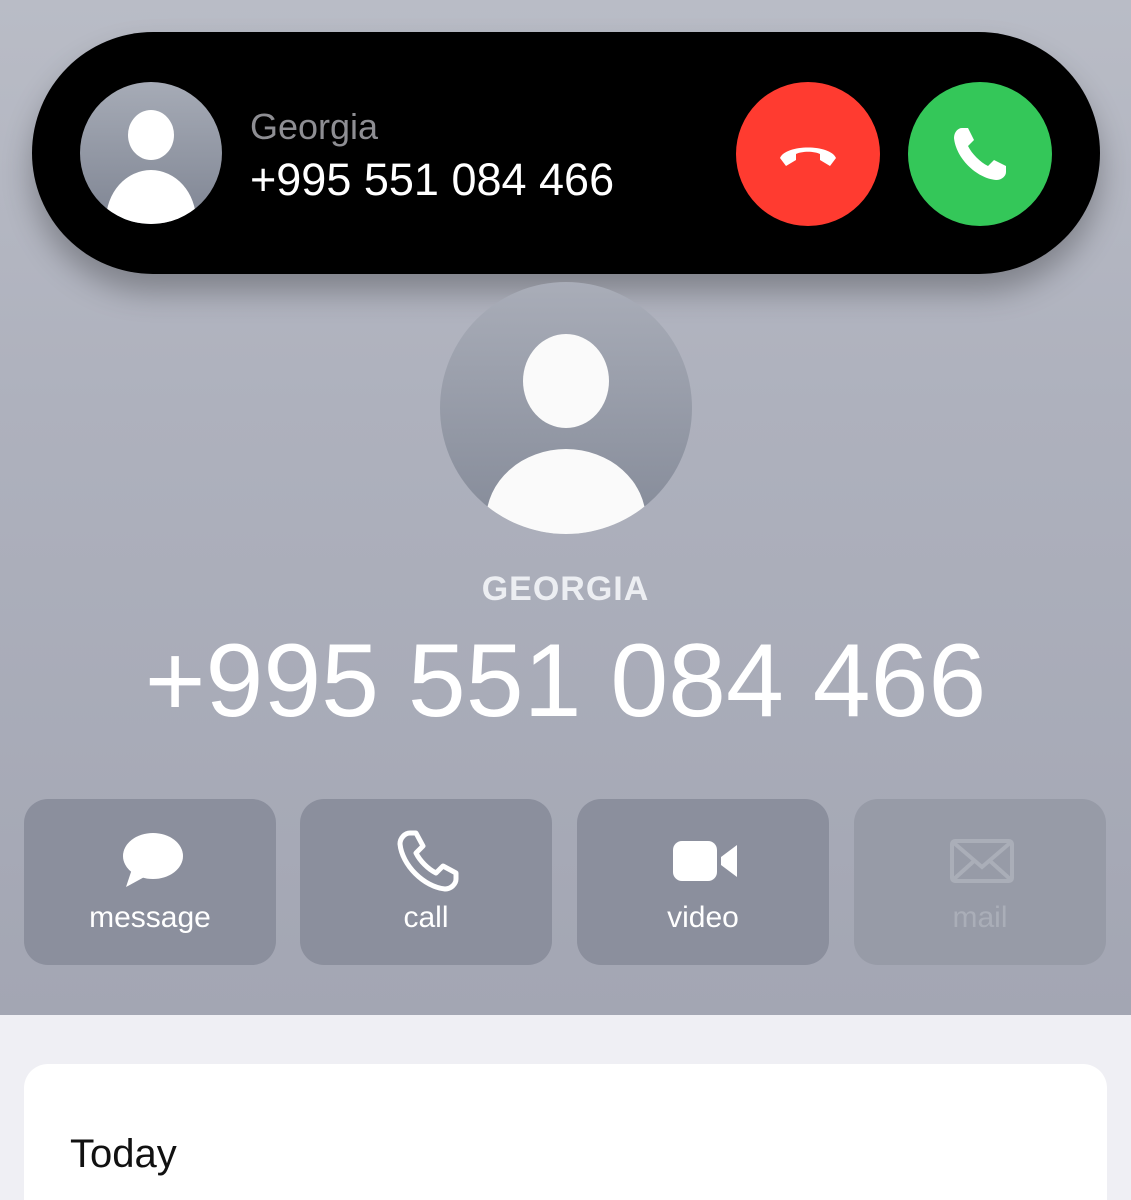  What do you see at coordinates (980, 917) in the screenshot?
I see `mail-label: mail` at bounding box center [980, 917].